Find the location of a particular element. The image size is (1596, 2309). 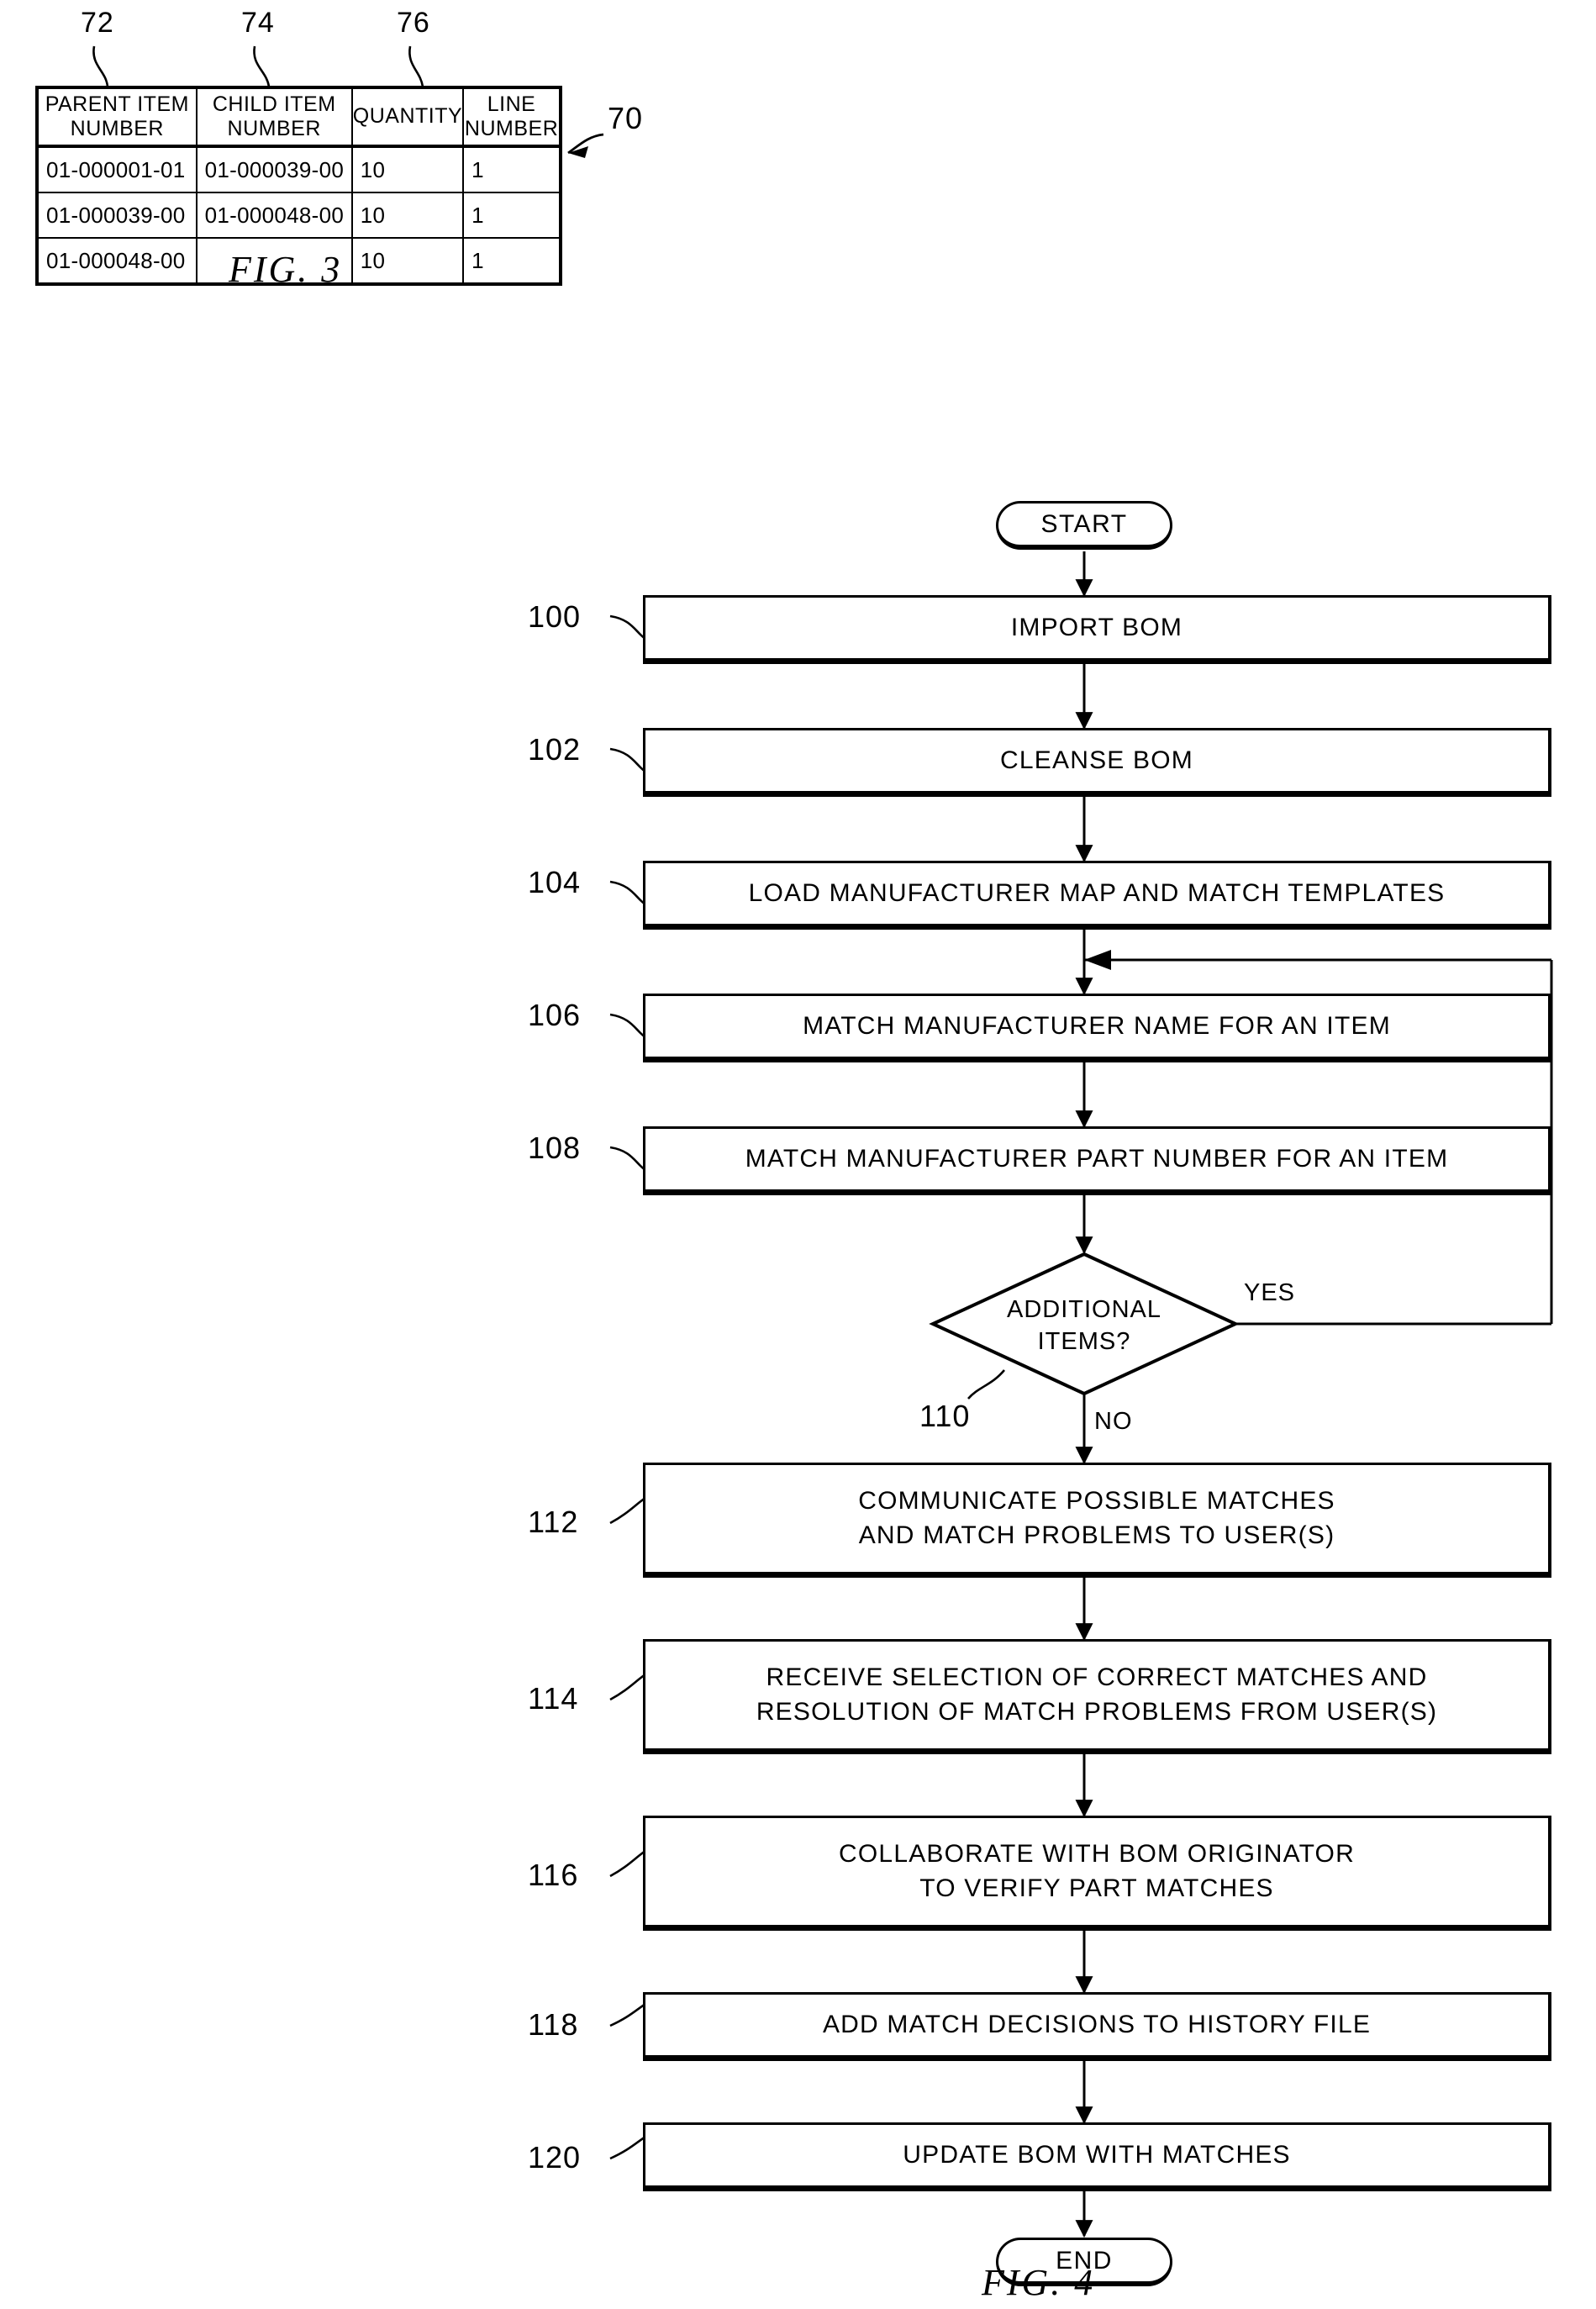

flowchart-step-100: IMPORT BOM is located at coordinates (1097, 629).